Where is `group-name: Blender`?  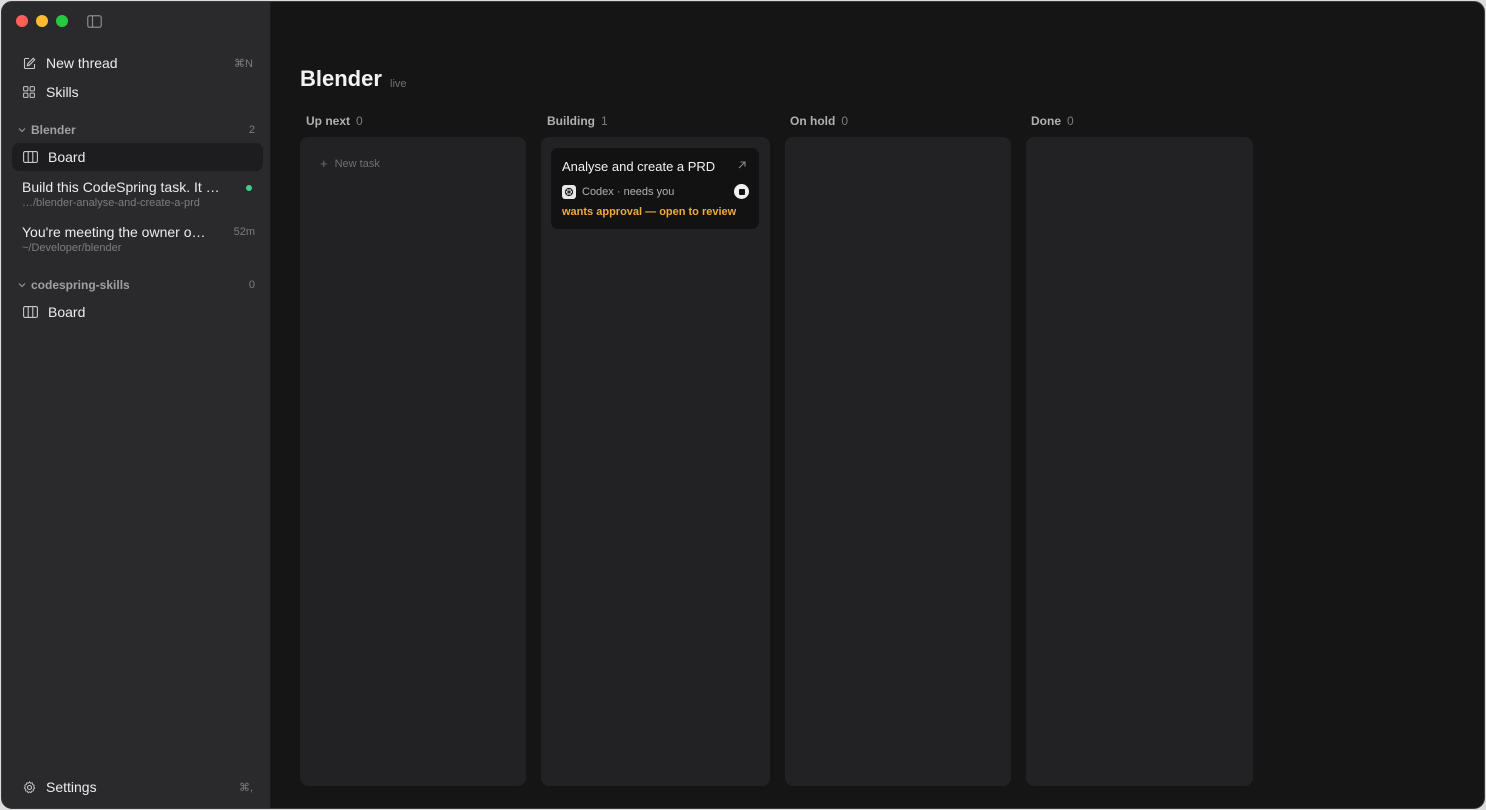 group-name: Blender is located at coordinates (53, 130).